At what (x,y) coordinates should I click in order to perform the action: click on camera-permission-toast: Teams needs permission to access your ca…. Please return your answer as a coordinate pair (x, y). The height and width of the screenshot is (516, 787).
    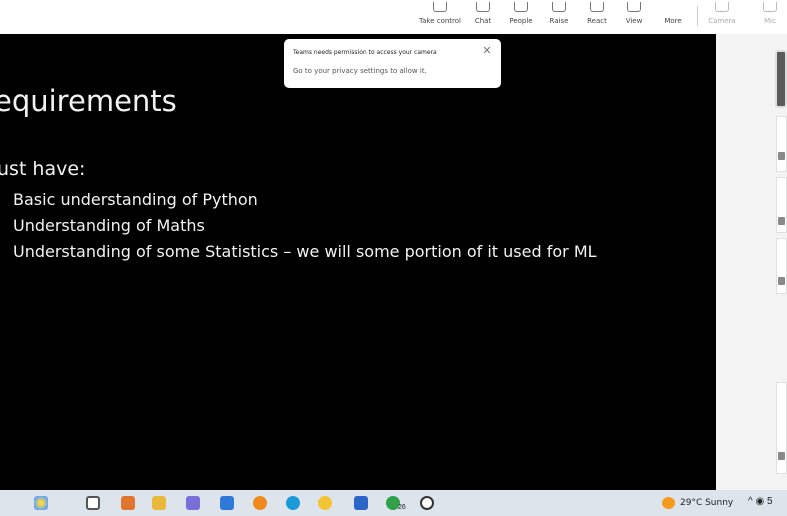
    Looking at the image, I should click on (392, 63).